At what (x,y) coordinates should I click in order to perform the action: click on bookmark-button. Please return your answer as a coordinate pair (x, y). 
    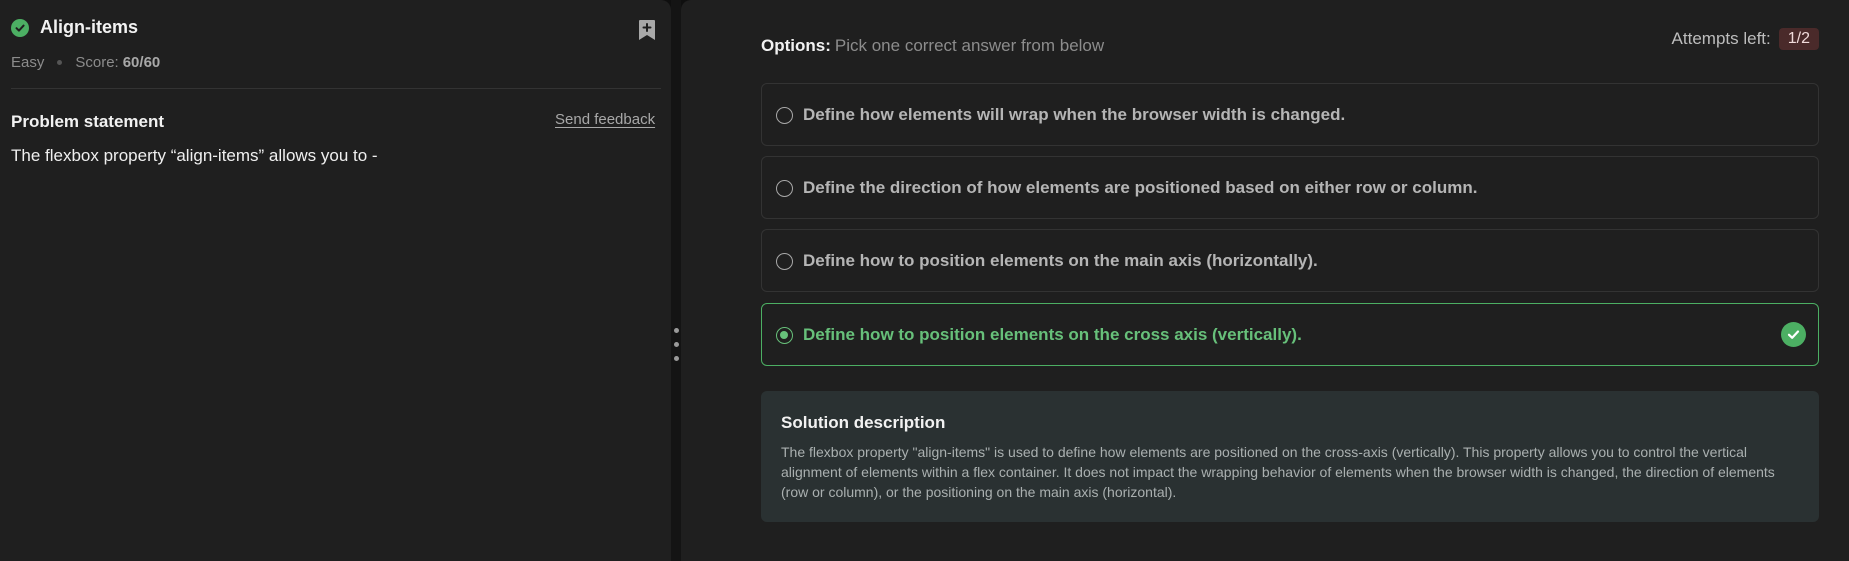
    Looking at the image, I should click on (647, 30).